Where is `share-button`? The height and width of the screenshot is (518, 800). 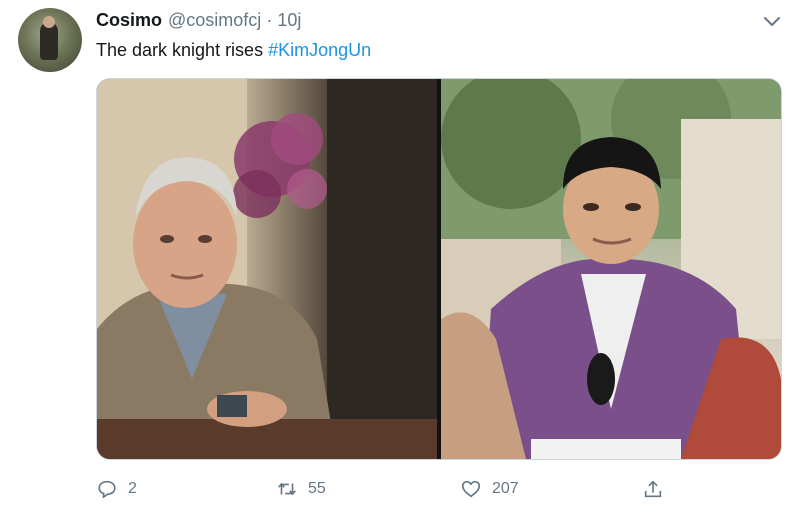 share-button is located at coordinates (653, 489).